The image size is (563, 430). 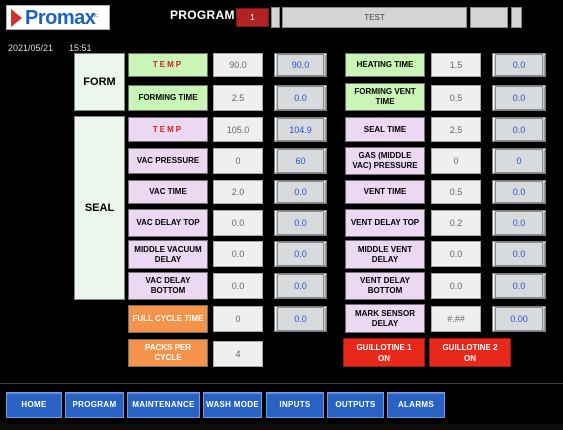 I want to click on vac-delay-bottom-label: VAC DELAY BOTTOM, so click(x=168, y=286).